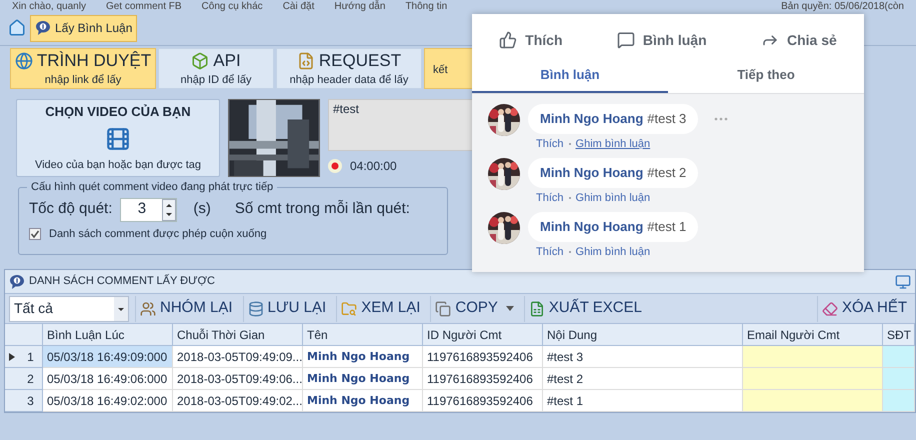 This screenshot has width=916, height=440. What do you see at coordinates (122, 281) in the screenshot?
I see `panel-title: DANH SÁCH COMMENT LẤY ĐƯỢC` at bounding box center [122, 281].